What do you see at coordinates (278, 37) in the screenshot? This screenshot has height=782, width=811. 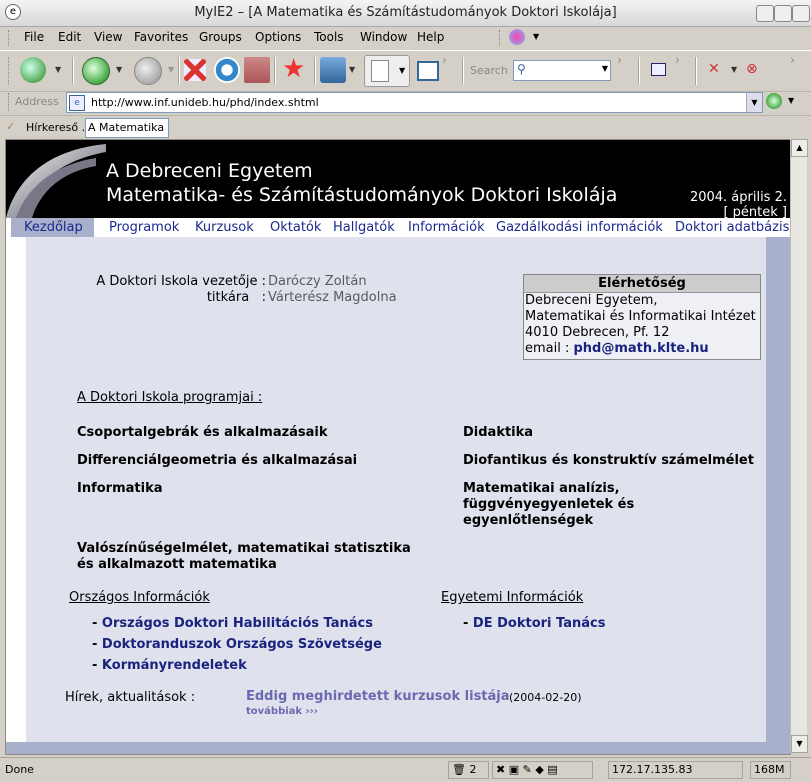 I see `menu-options: Options` at bounding box center [278, 37].